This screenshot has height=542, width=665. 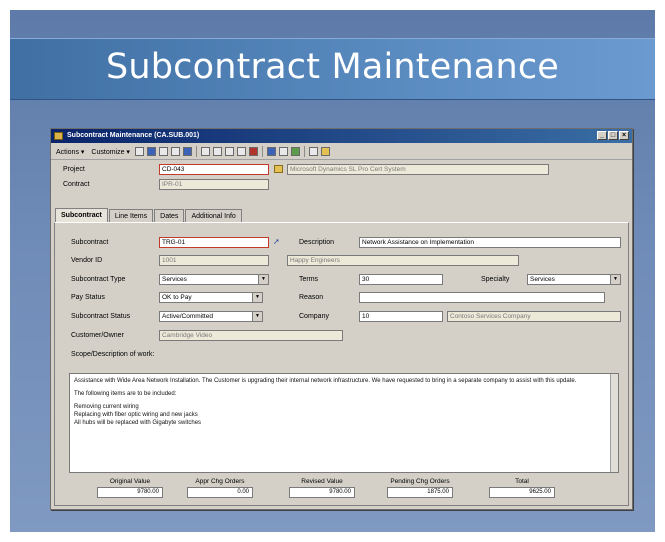 I want to click on pending-change-orders-field: 1875.00, so click(x=420, y=492).